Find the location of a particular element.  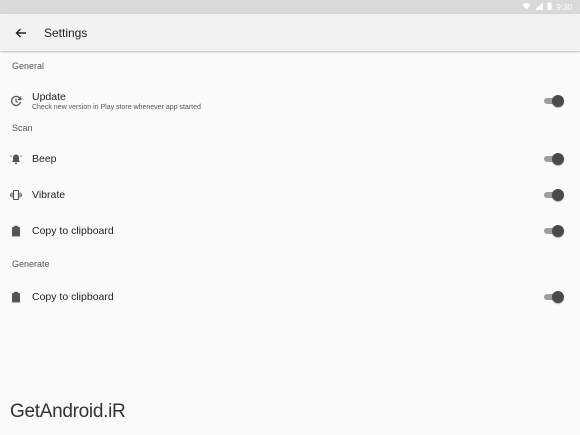

beep-toggle is located at coordinates (554, 159).